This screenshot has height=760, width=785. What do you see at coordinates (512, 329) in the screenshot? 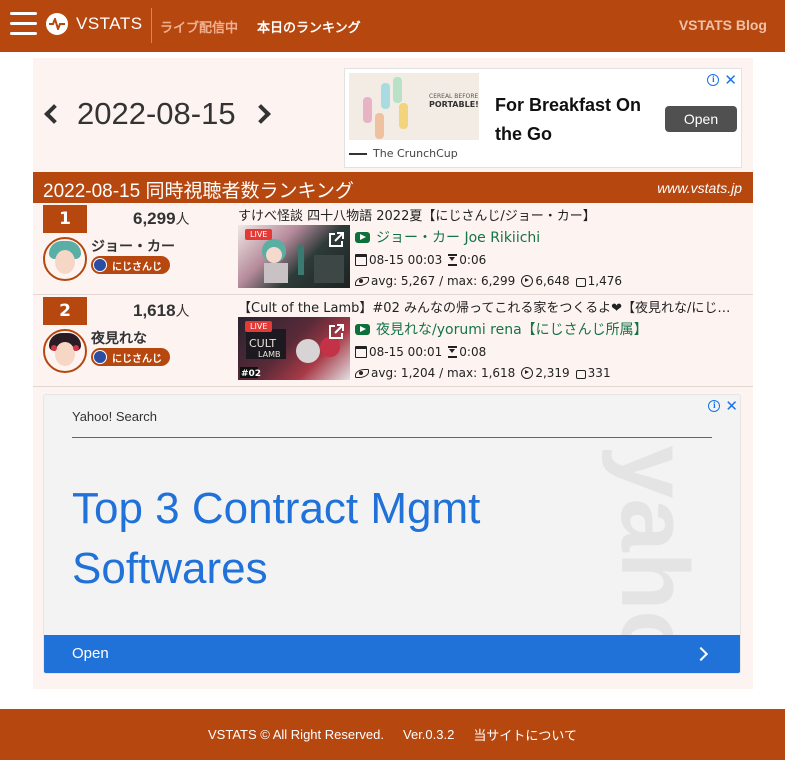
I see `youtube-channel-name: 夜見れな/yorumi rena【にじさんじ所属】` at bounding box center [512, 329].